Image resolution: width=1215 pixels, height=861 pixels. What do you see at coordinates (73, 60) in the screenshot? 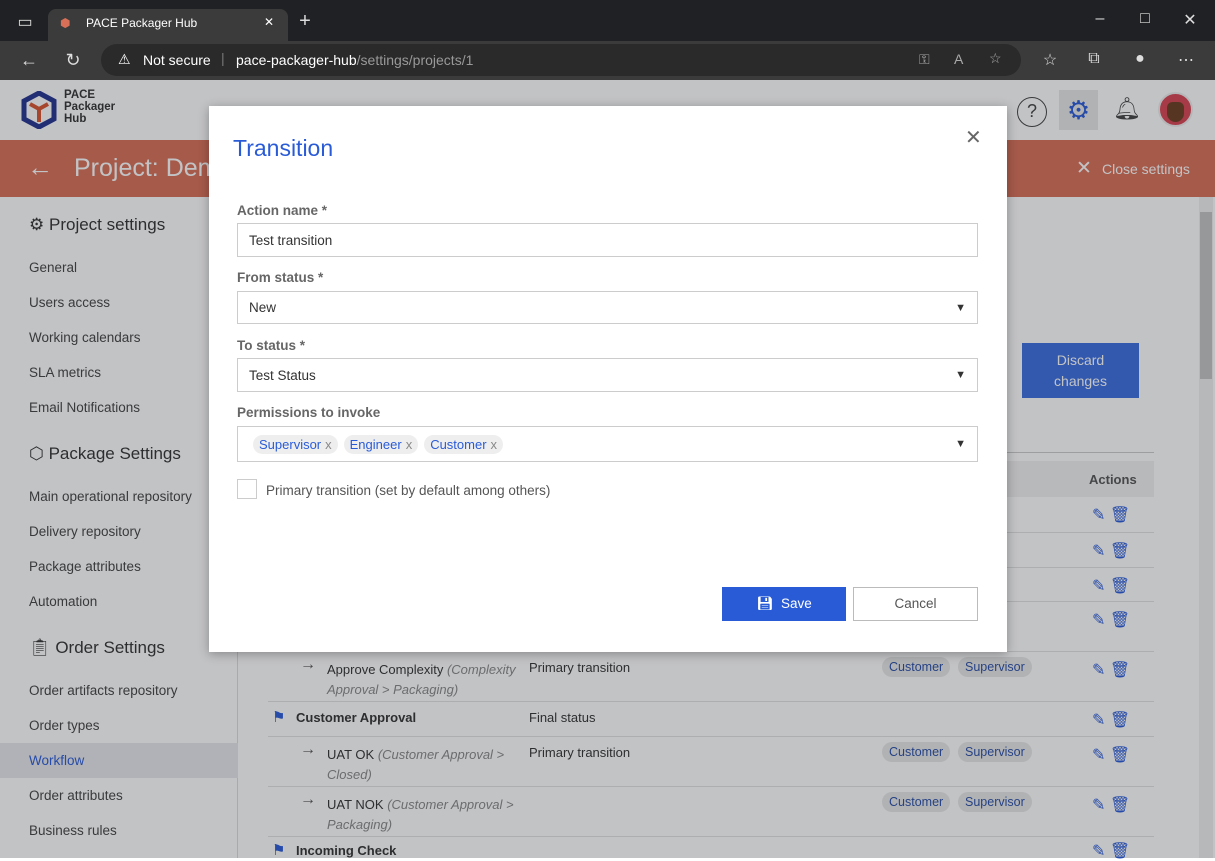
I see `refresh-icon: ↻` at bounding box center [73, 60].